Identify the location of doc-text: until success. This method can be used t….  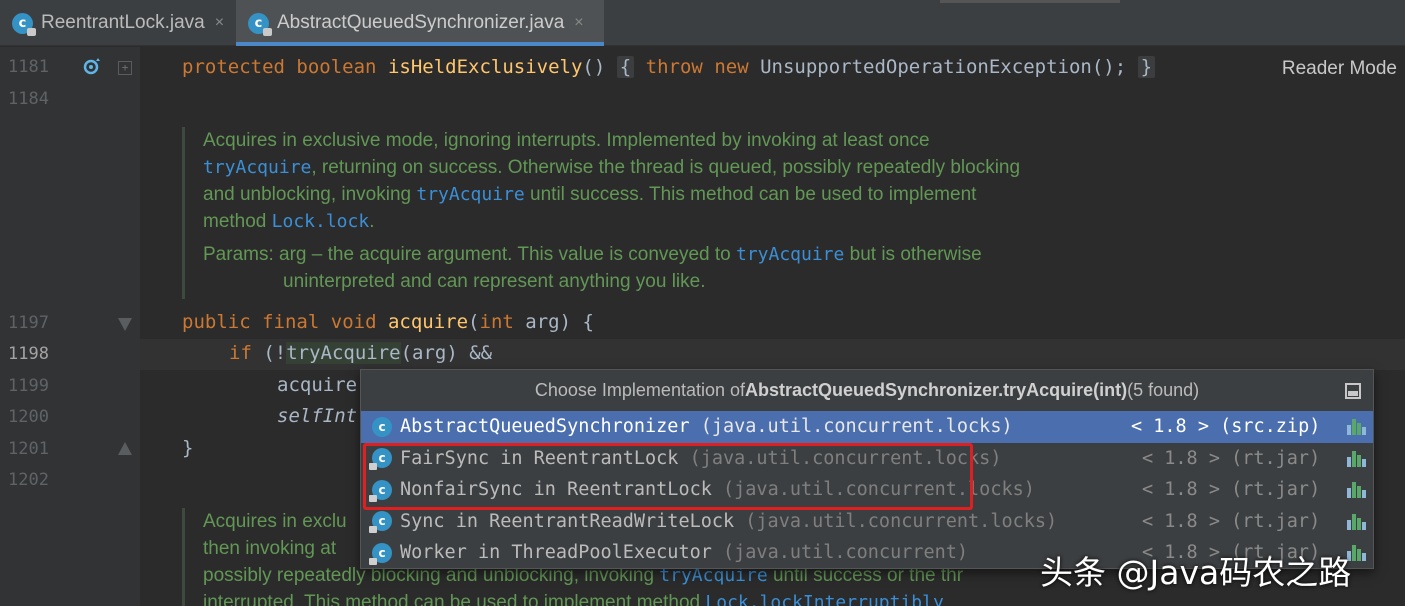
(750, 194).